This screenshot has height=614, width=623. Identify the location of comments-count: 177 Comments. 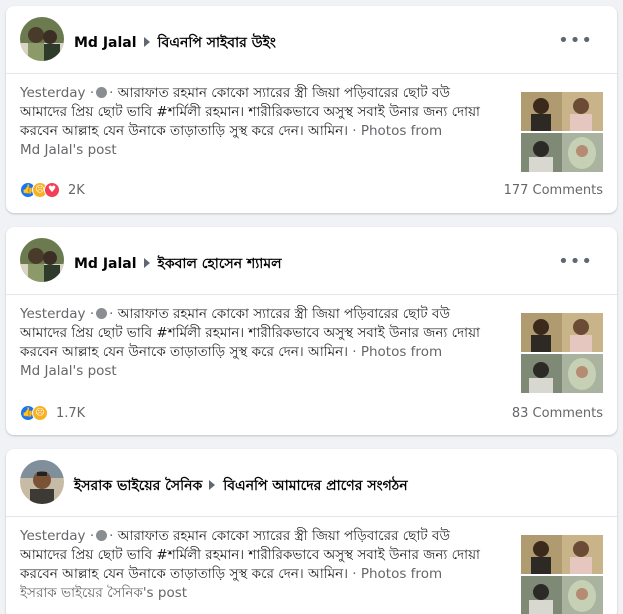
(553, 190).